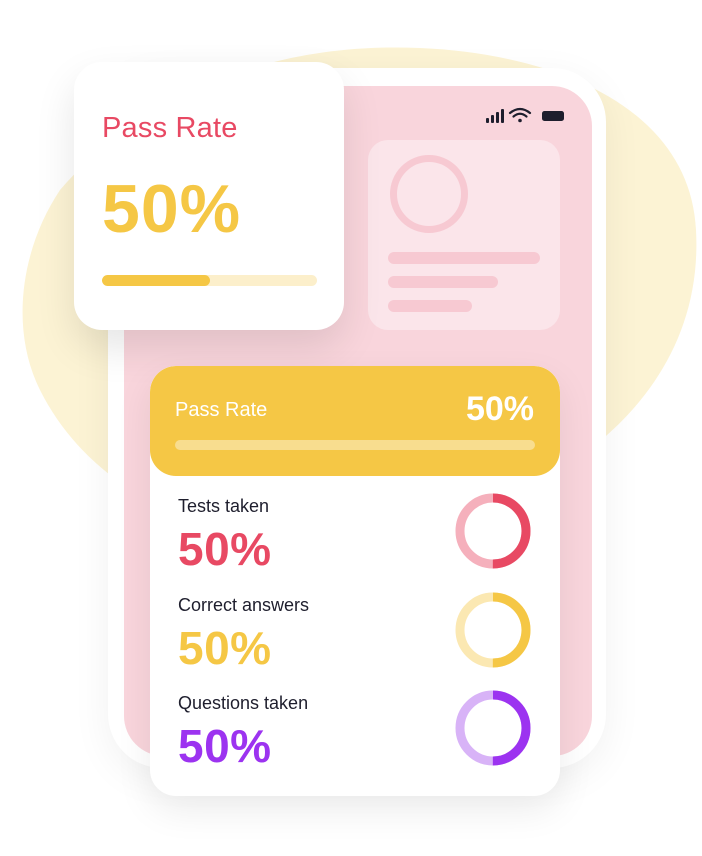 The height and width of the screenshot is (856, 702). I want to click on stats-header-progress-bar, so click(355, 445).